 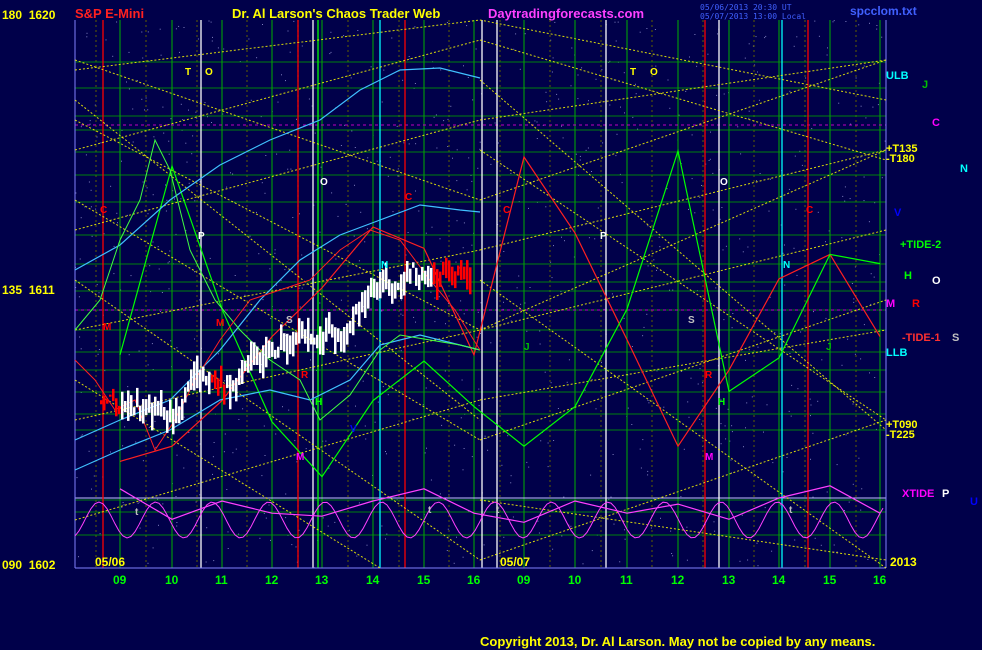 What do you see at coordinates (829, 347) in the screenshot?
I see `plot-label: J` at bounding box center [829, 347].